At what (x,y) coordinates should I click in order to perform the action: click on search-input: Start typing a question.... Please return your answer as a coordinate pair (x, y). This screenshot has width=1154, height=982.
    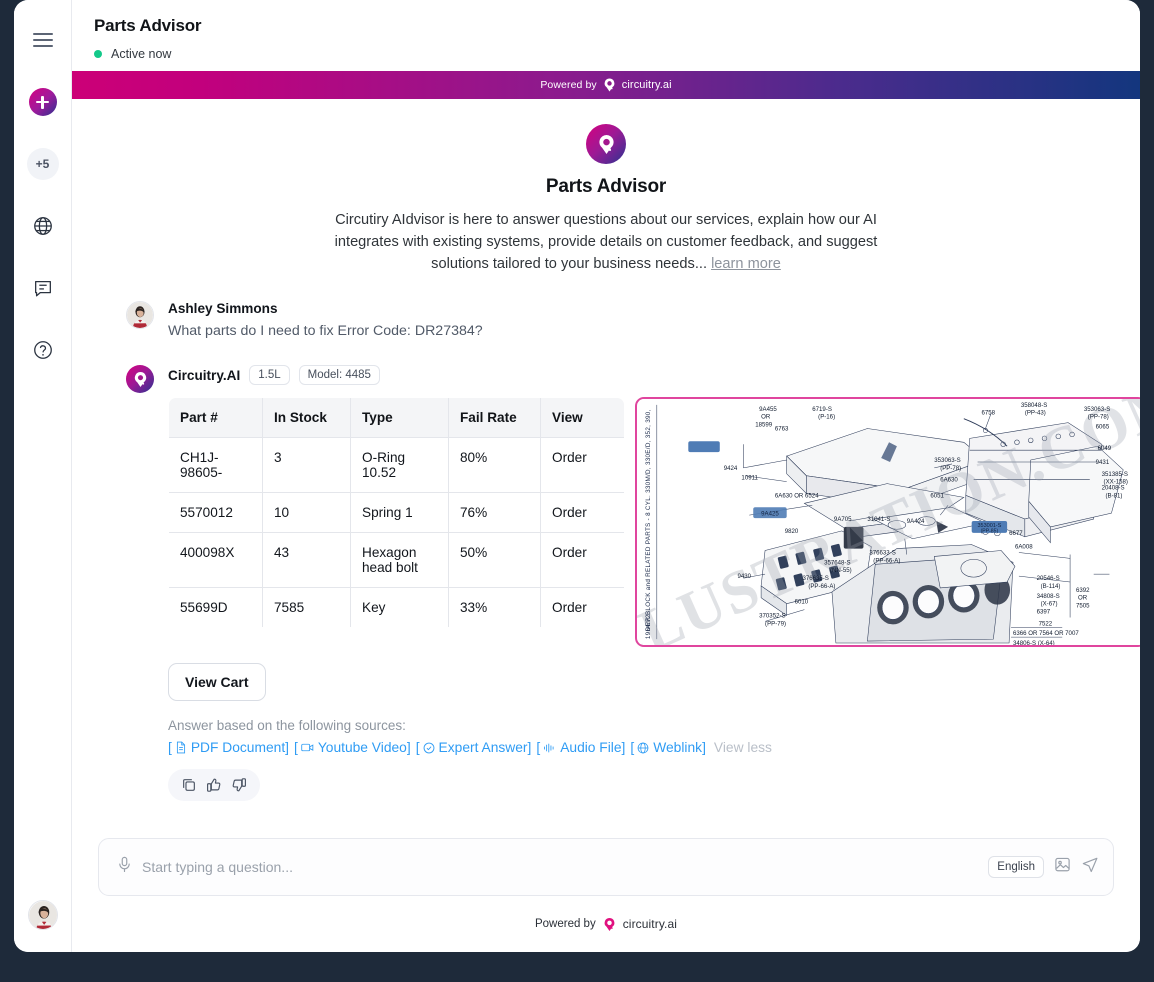
    Looking at the image, I should click on (560, 867).